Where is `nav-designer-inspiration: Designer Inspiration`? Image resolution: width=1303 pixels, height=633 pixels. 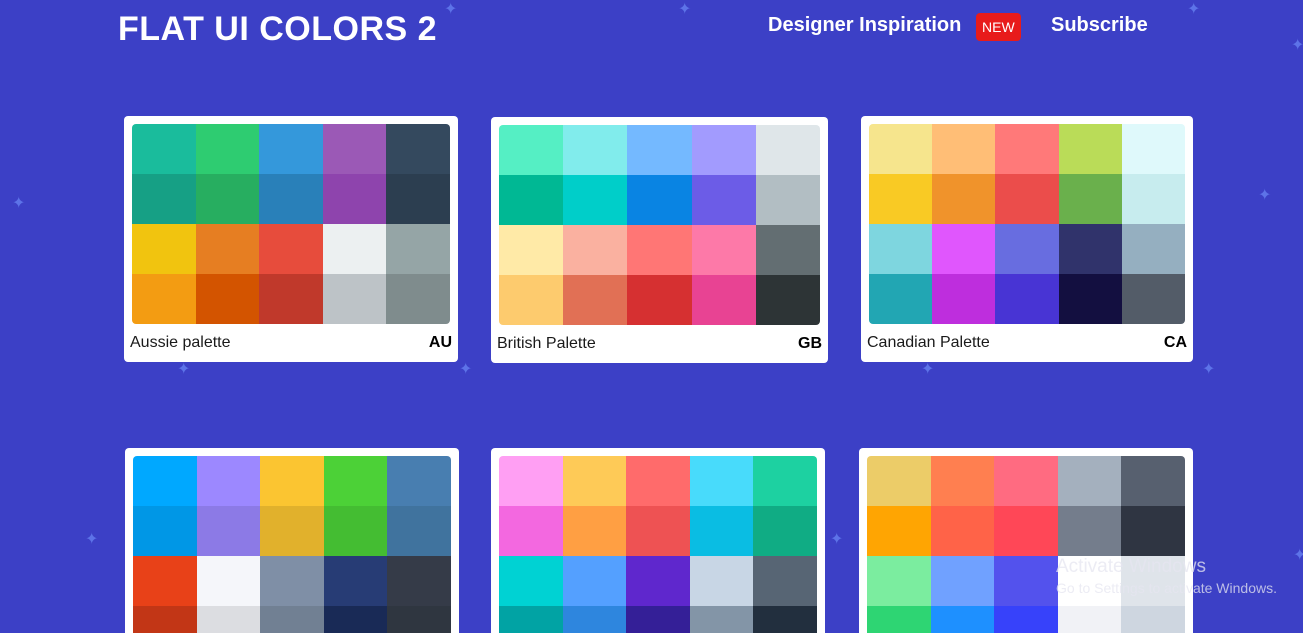 nav-designer-inspiration: Designer Inspiration is located at coordinates (864, 25).